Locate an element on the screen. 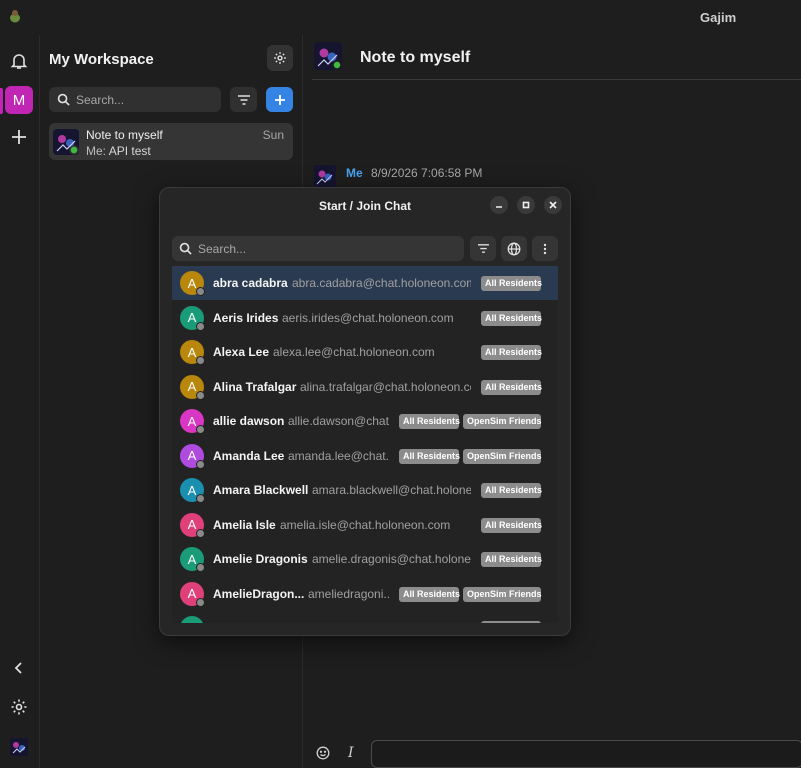 This screenshot has width=801, height=768. collapse-chevron-left-icon is located at coordinates (19, 668).